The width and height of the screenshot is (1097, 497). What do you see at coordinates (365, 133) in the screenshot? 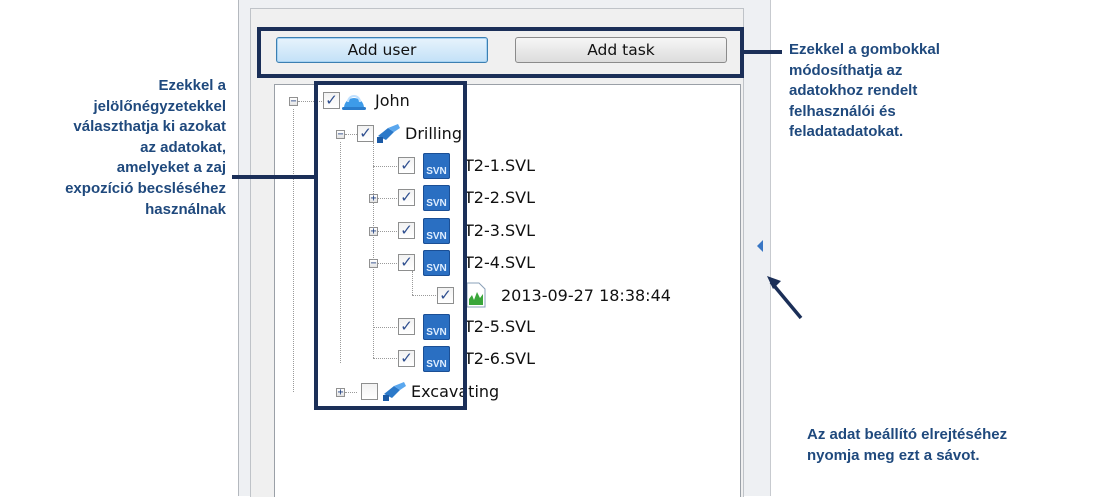
I see `node-checkbox-drilling: ✓` at bounding box center [365, 133].